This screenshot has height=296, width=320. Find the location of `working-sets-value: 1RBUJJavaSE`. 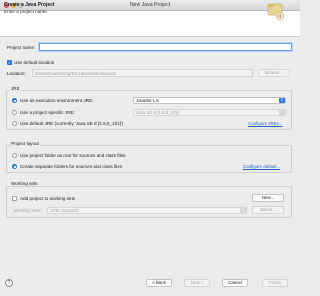

working-sets-value: 1RBUJJavaSE is located at coordinates (65, 210).